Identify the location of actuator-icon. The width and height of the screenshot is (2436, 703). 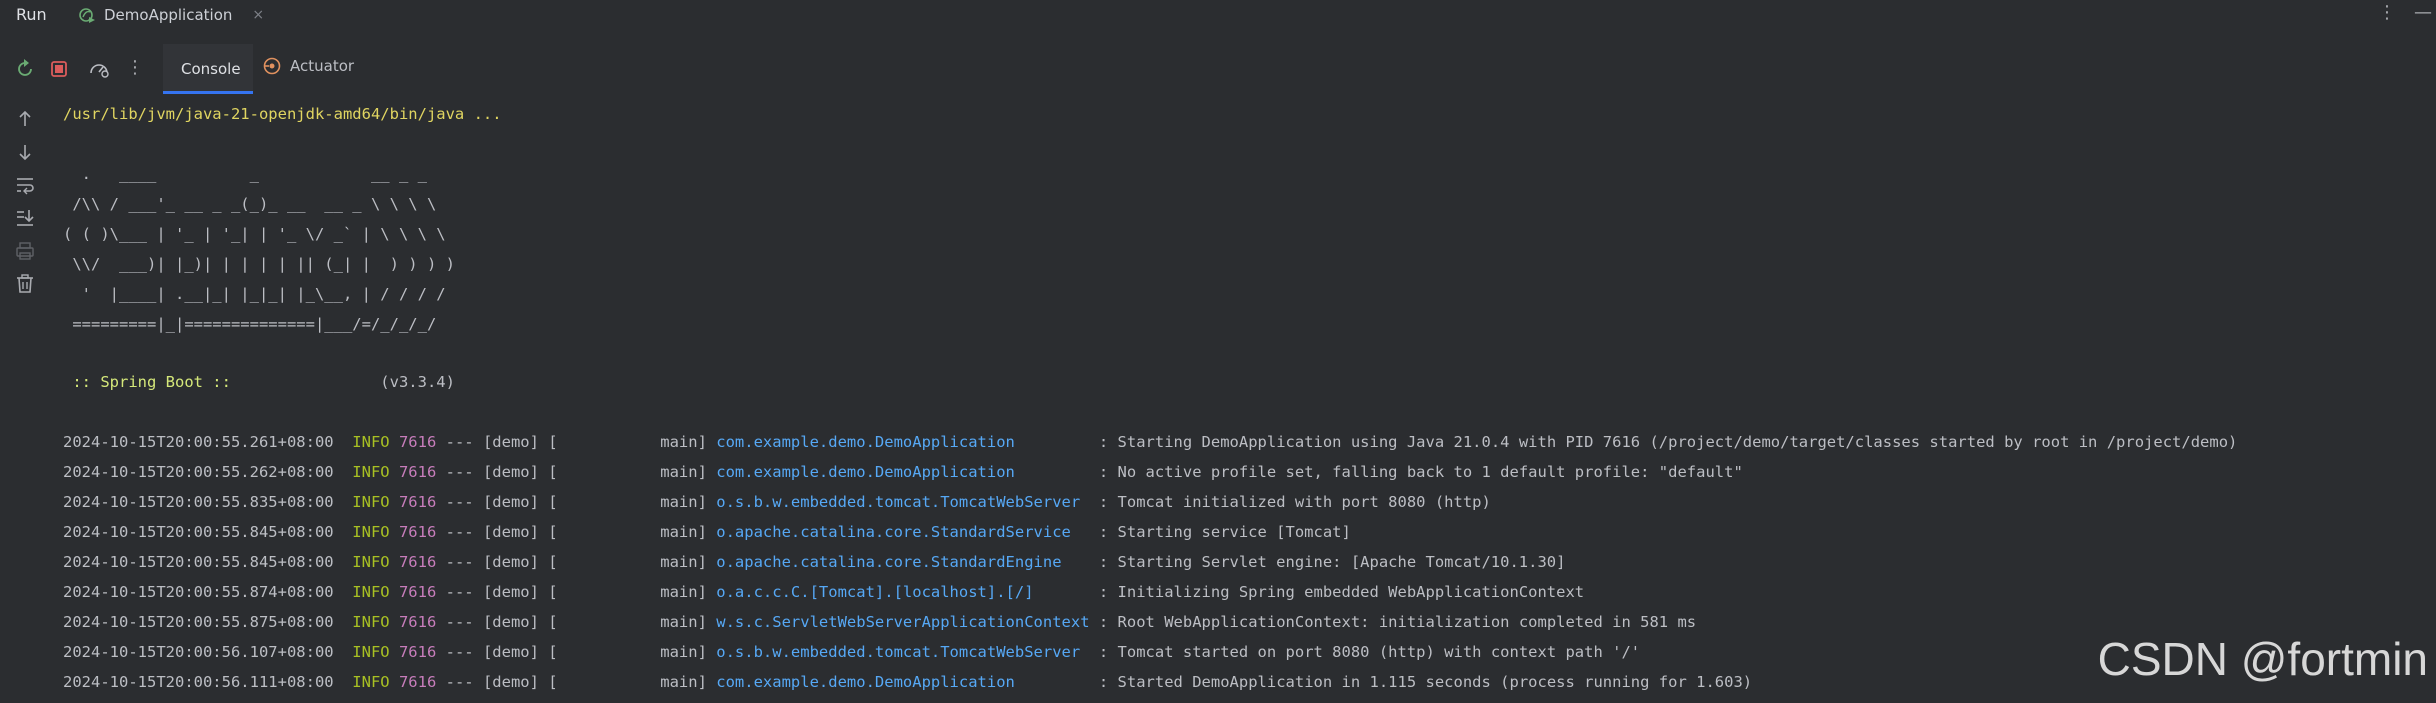
(272, 66).